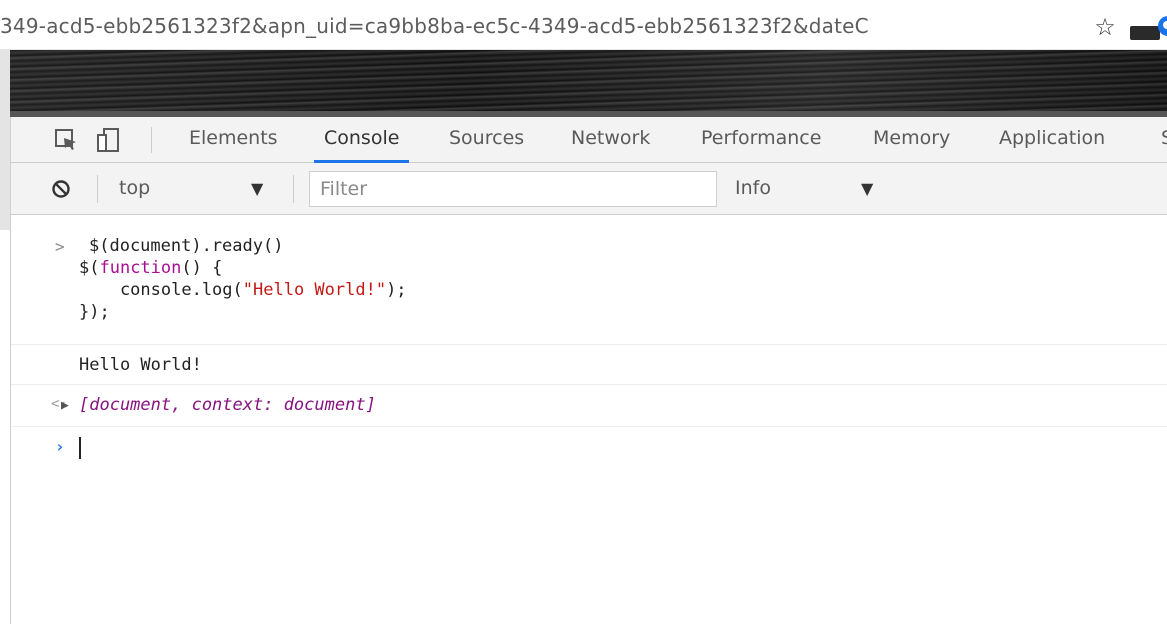 This screenshot has width=1167, height=624. I want to click on code-line: $(function() {, so click(151, 268).